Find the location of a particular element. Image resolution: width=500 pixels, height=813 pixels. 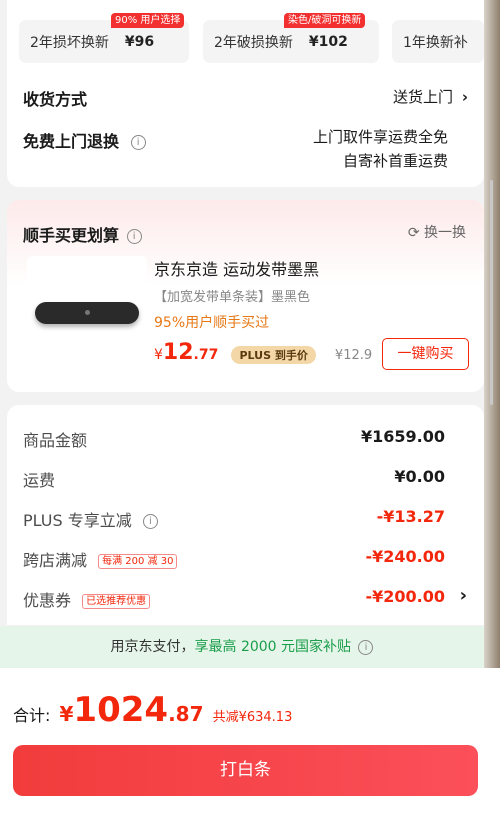

price-int: 12 is located at coordinates (178, 352).